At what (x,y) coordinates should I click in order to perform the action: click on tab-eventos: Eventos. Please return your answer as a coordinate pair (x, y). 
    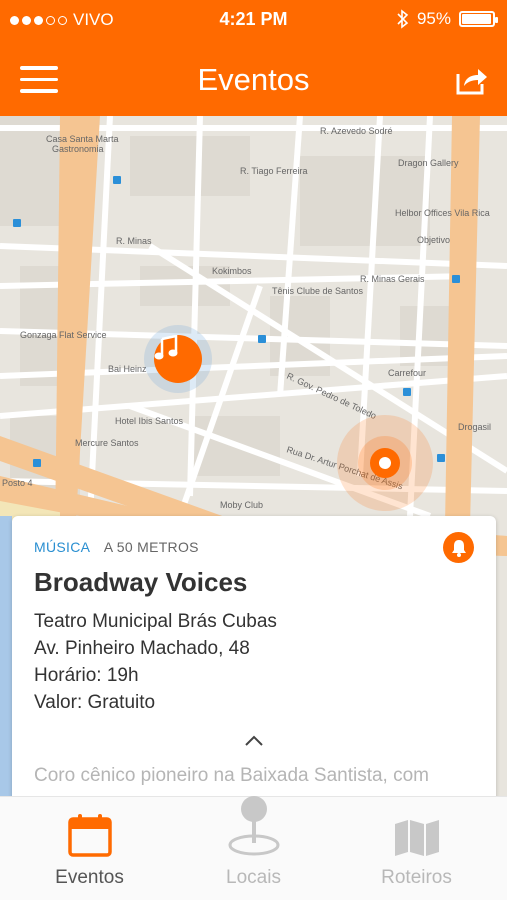
    Looking at the image, I should click on (89, 848).